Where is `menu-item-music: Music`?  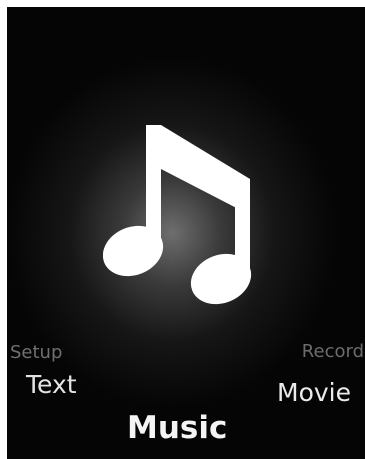
menu-item-music: Music is located at coordinates (177, 428).